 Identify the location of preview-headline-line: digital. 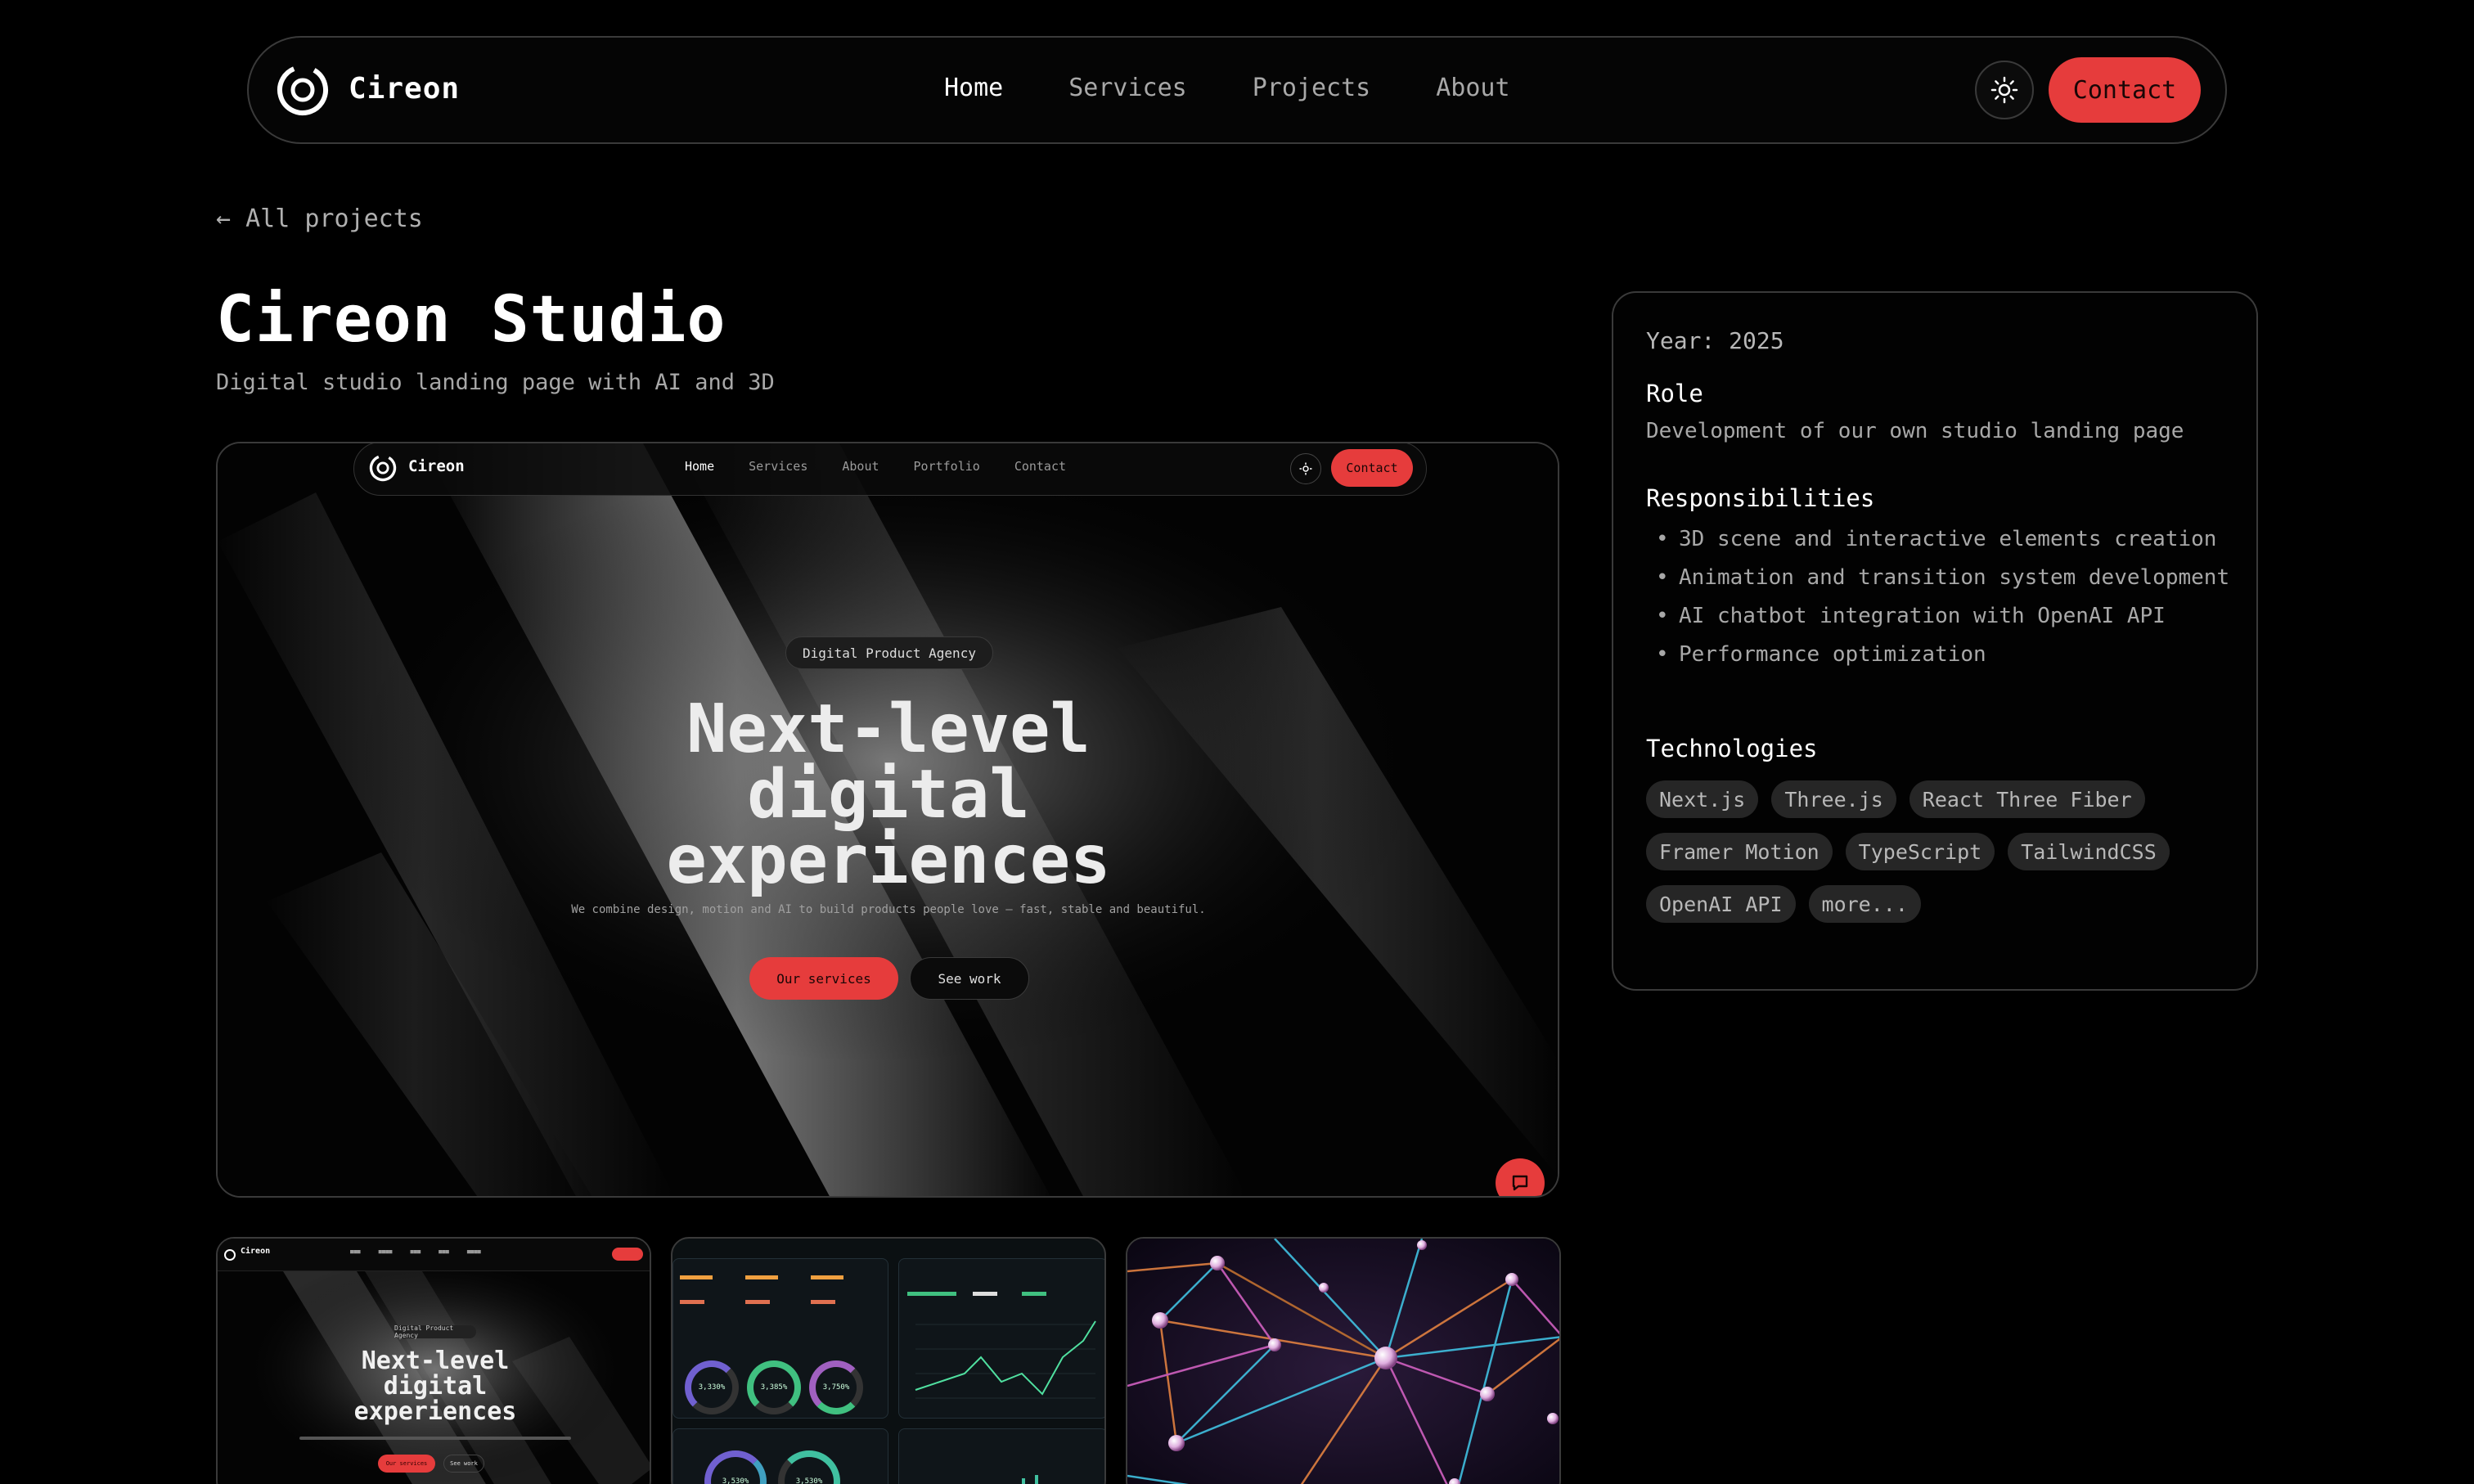
(888, 795).